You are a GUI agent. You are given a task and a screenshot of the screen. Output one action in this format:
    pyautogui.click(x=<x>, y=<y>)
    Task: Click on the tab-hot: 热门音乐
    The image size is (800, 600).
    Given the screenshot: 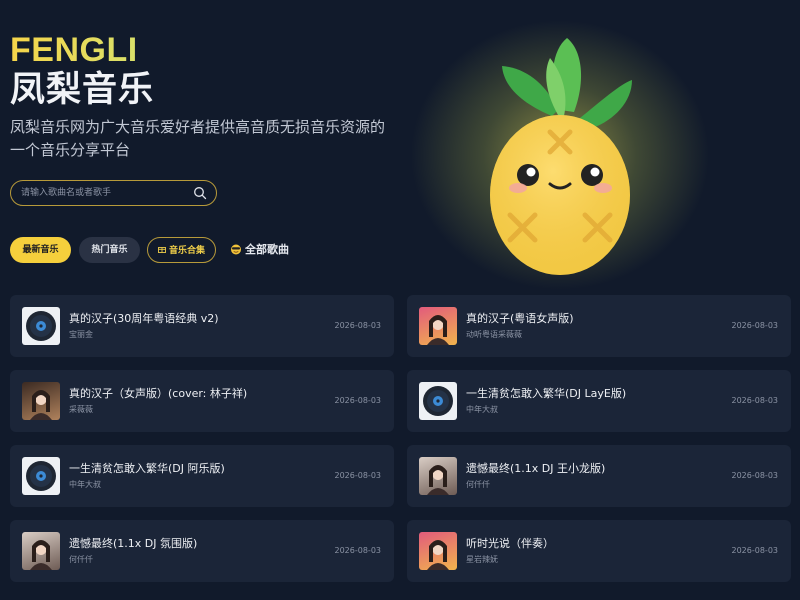 What is the action you would take?
    pyautogui.click(x=109, y=250)
    